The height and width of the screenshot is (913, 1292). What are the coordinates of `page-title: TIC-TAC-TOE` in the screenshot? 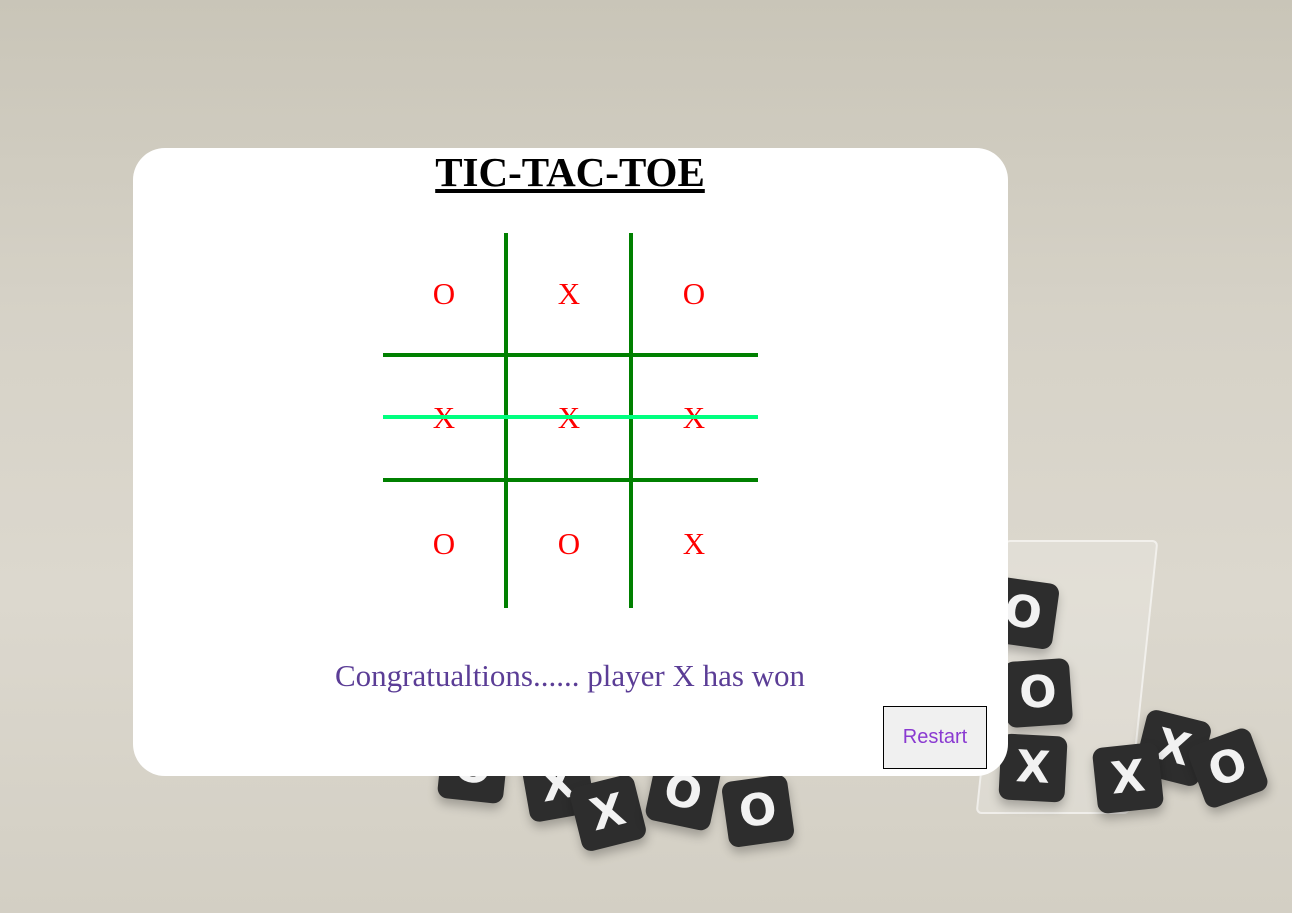 It's located at (570, 172).